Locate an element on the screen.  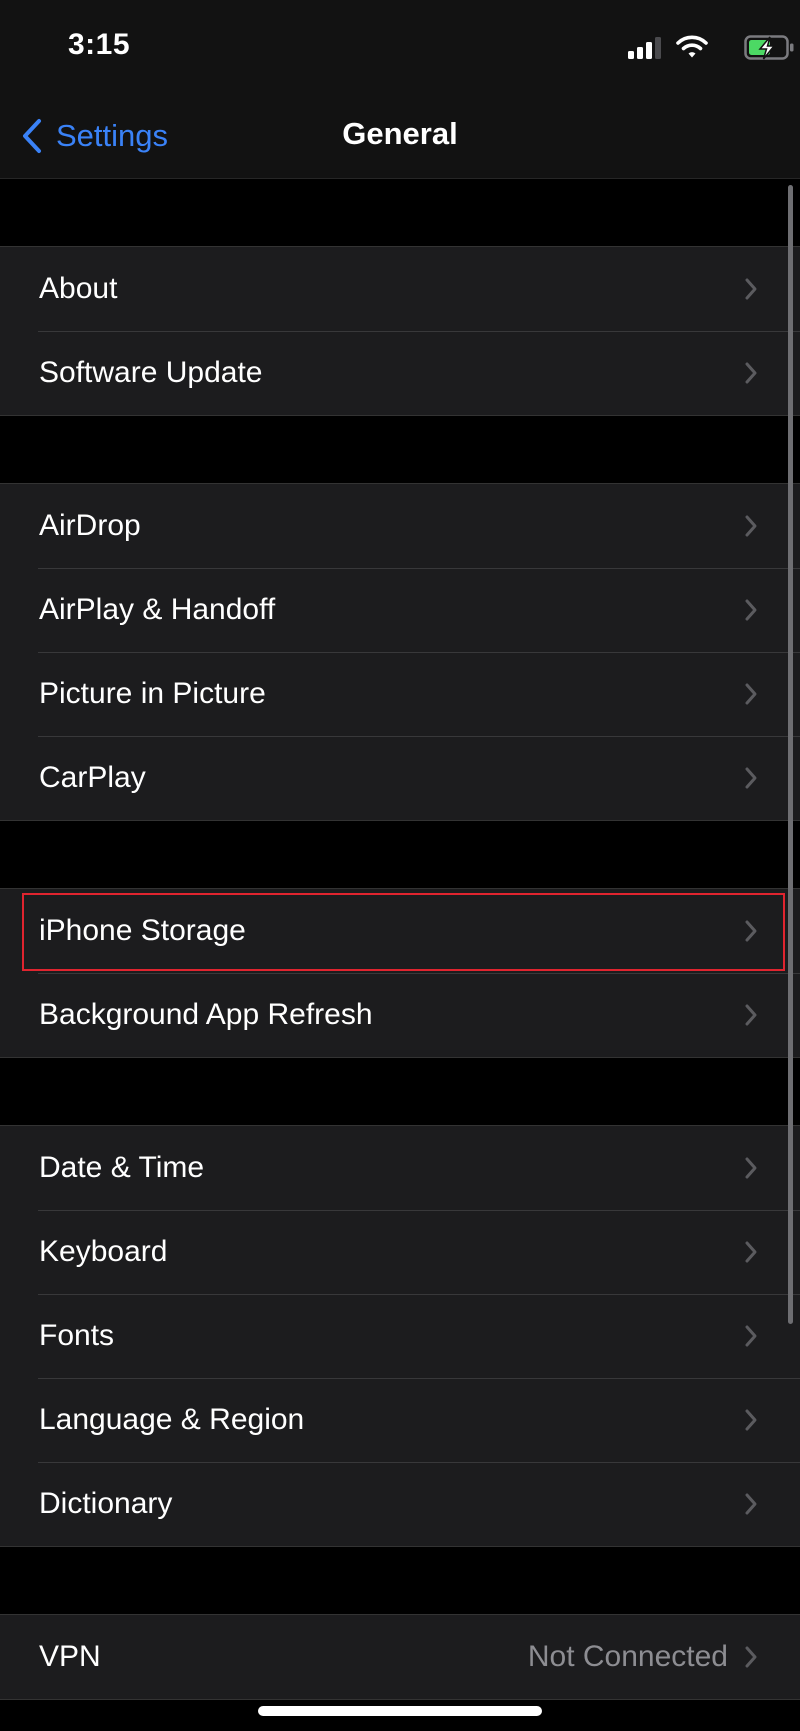
row-label: AirPlay & Handoff is located at coordinates (157, 609).